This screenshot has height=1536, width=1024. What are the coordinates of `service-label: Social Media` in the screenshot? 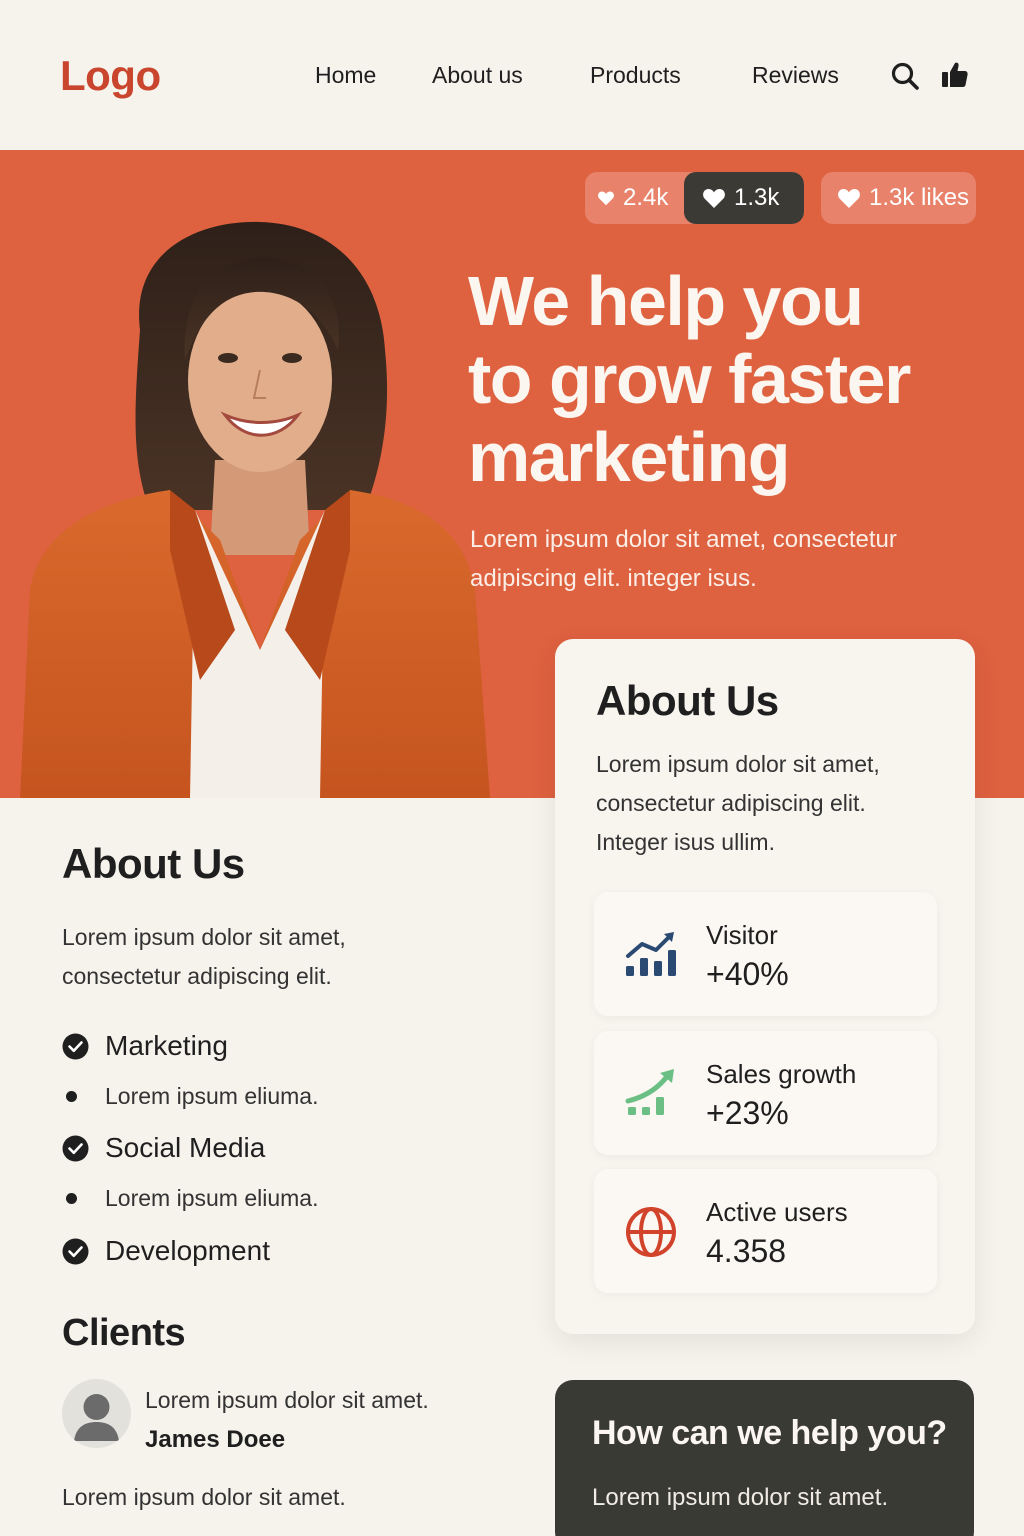 It's located at (185, 1147).